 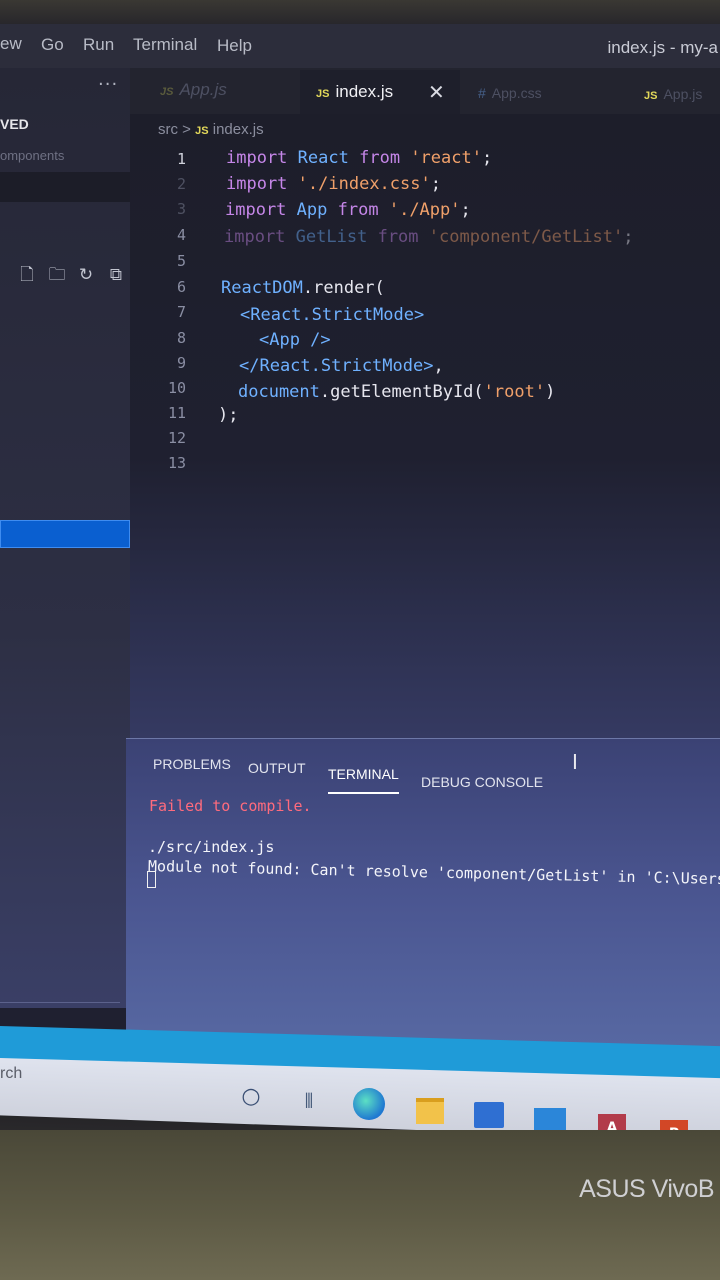 What do you see at coordinates (396, 392) in the screenshot?
I see `code-line: document.getElementById('root')` at bounding box center [396, 392].